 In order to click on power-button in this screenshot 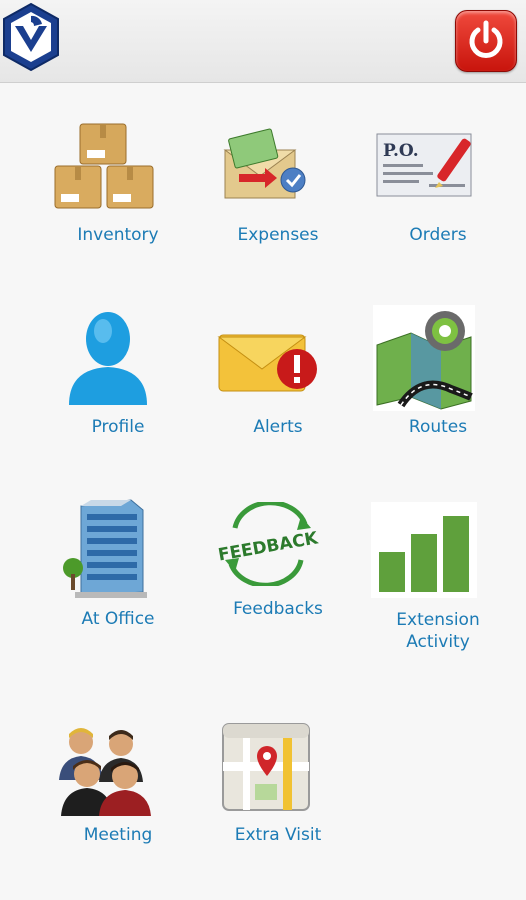, I will do `click(486, 41)`.